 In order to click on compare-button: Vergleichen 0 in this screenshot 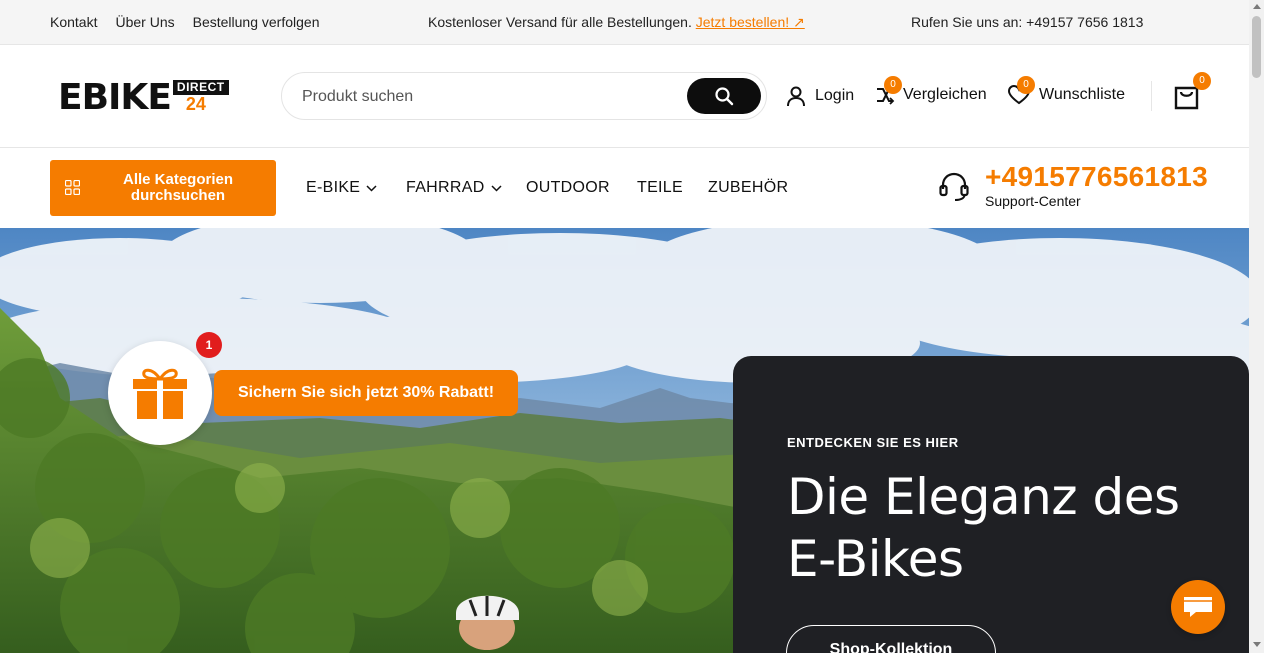, I will do `click(931, 90)`.